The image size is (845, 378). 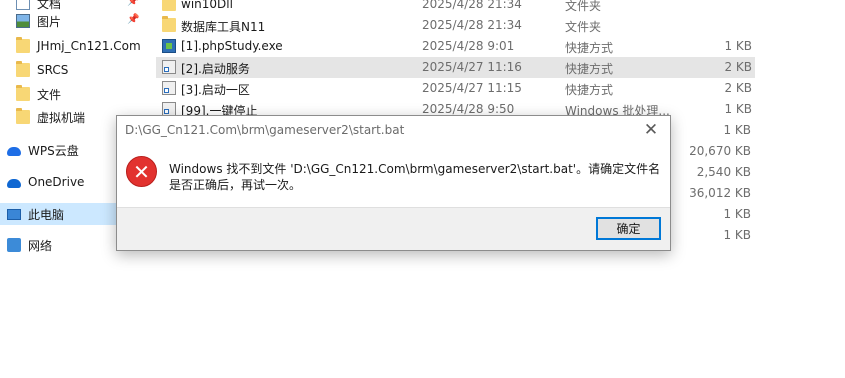 I want to click on batch-file-icon, so click(x=169, y=109).